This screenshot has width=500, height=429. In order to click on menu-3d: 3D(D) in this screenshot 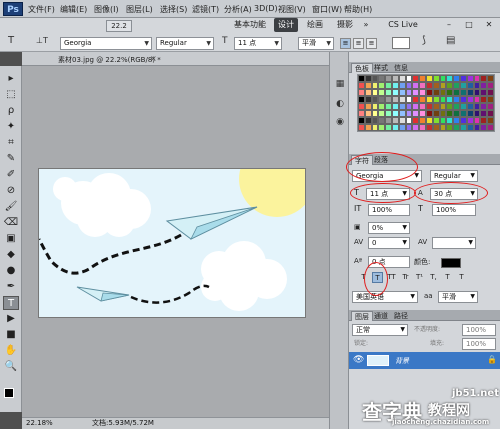, I will do `click(266, 8)`.